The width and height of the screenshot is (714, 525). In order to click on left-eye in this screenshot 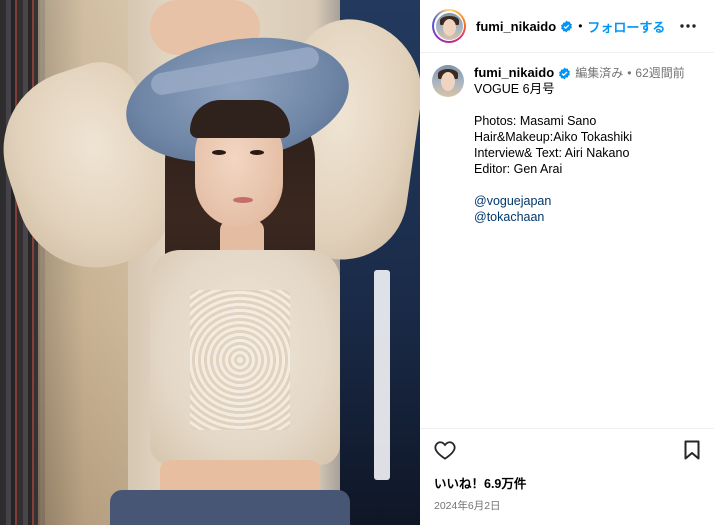, I will do `click(219, 152)`.